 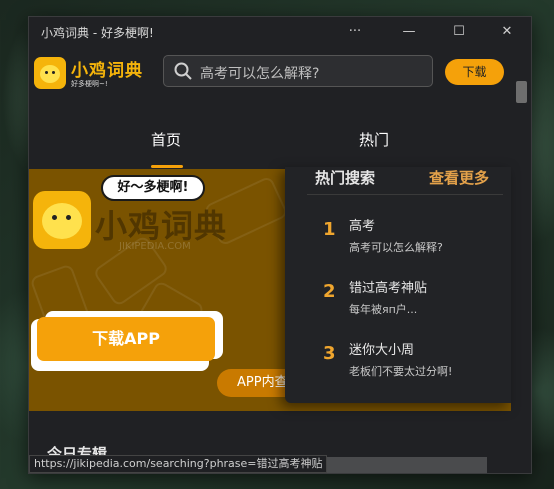 What do you see at coordinates (270, 134) in the screenshot?
I see `nav-tabs: 首页 热门` at bounding box center [270, 134].